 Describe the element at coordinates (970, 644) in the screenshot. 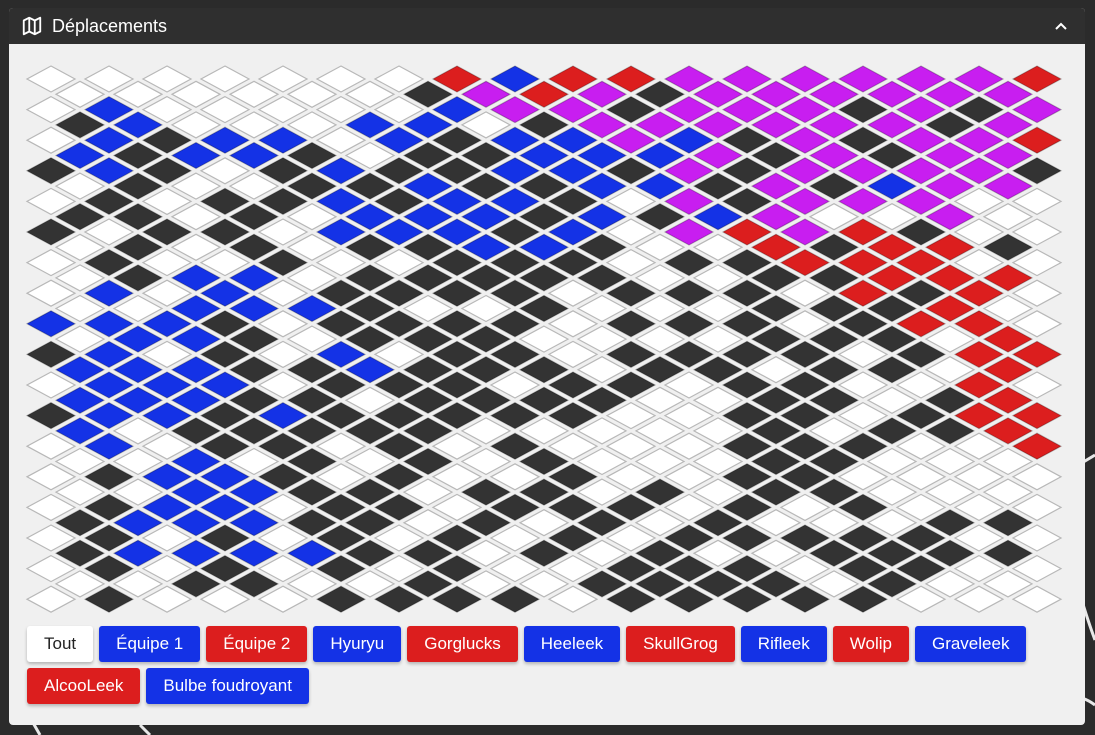

I see `filter-button: Graveleek` at that location.